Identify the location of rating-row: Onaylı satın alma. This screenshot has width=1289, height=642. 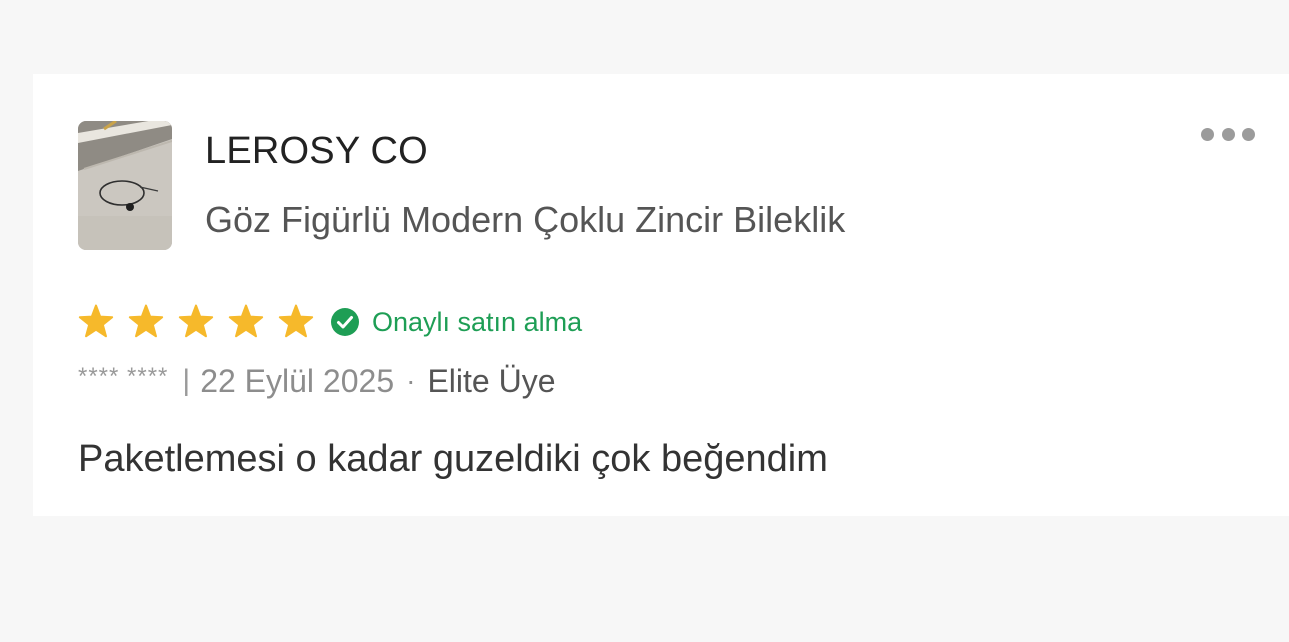
(330, 322).